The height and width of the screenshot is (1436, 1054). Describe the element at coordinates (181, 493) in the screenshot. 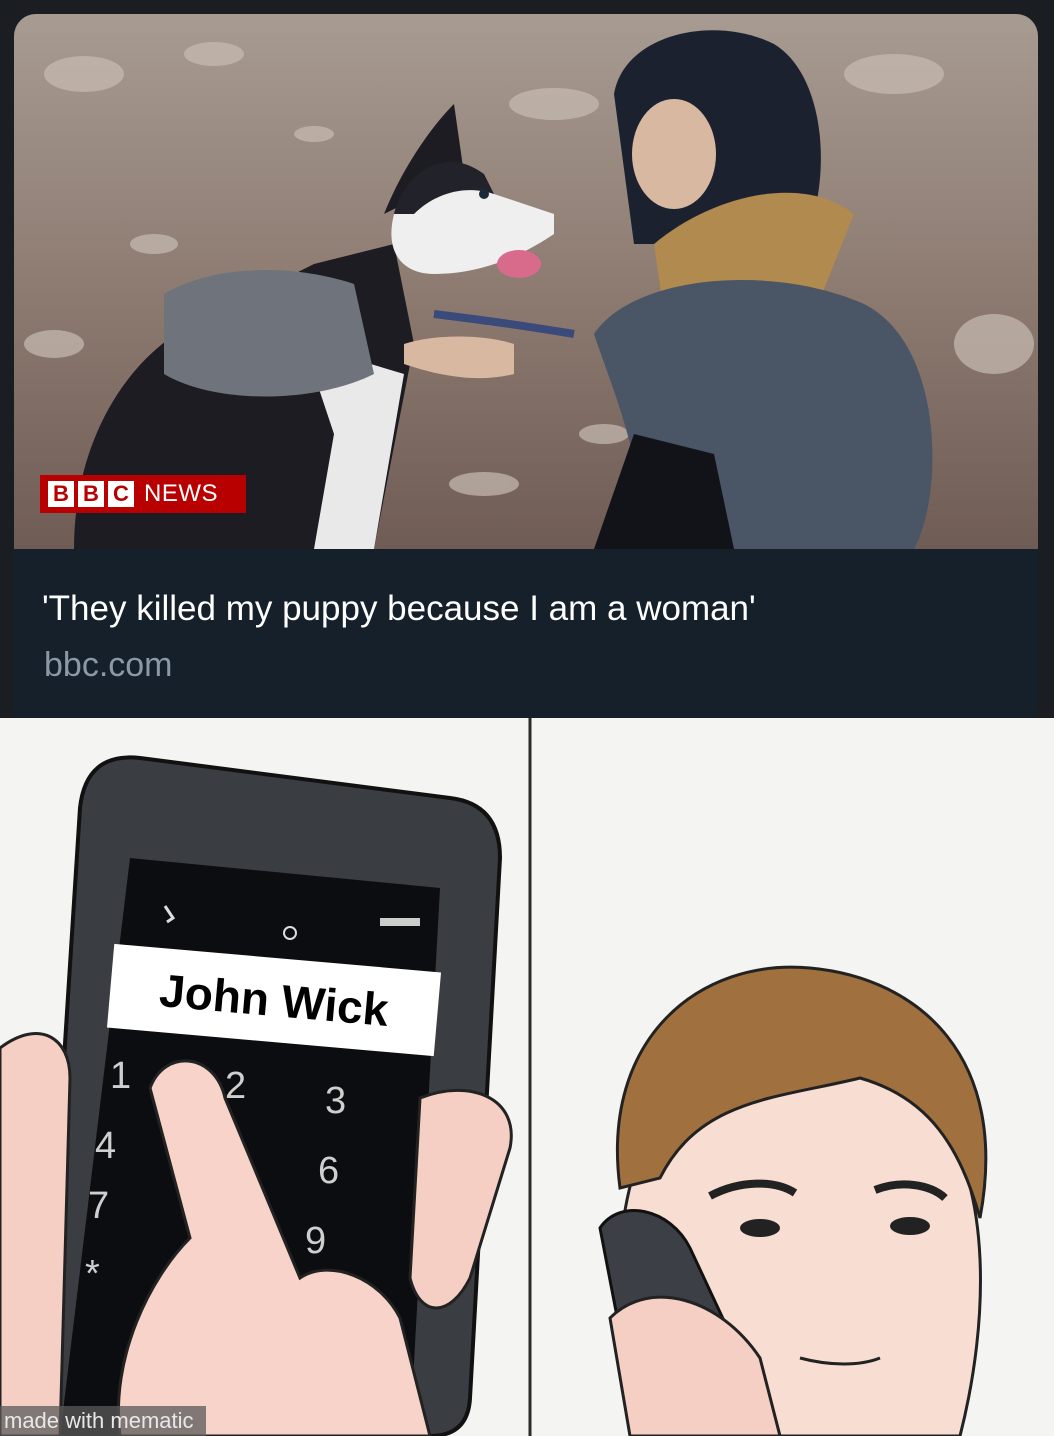

I see `bbc-logo-news-text: NEWS` at that location.